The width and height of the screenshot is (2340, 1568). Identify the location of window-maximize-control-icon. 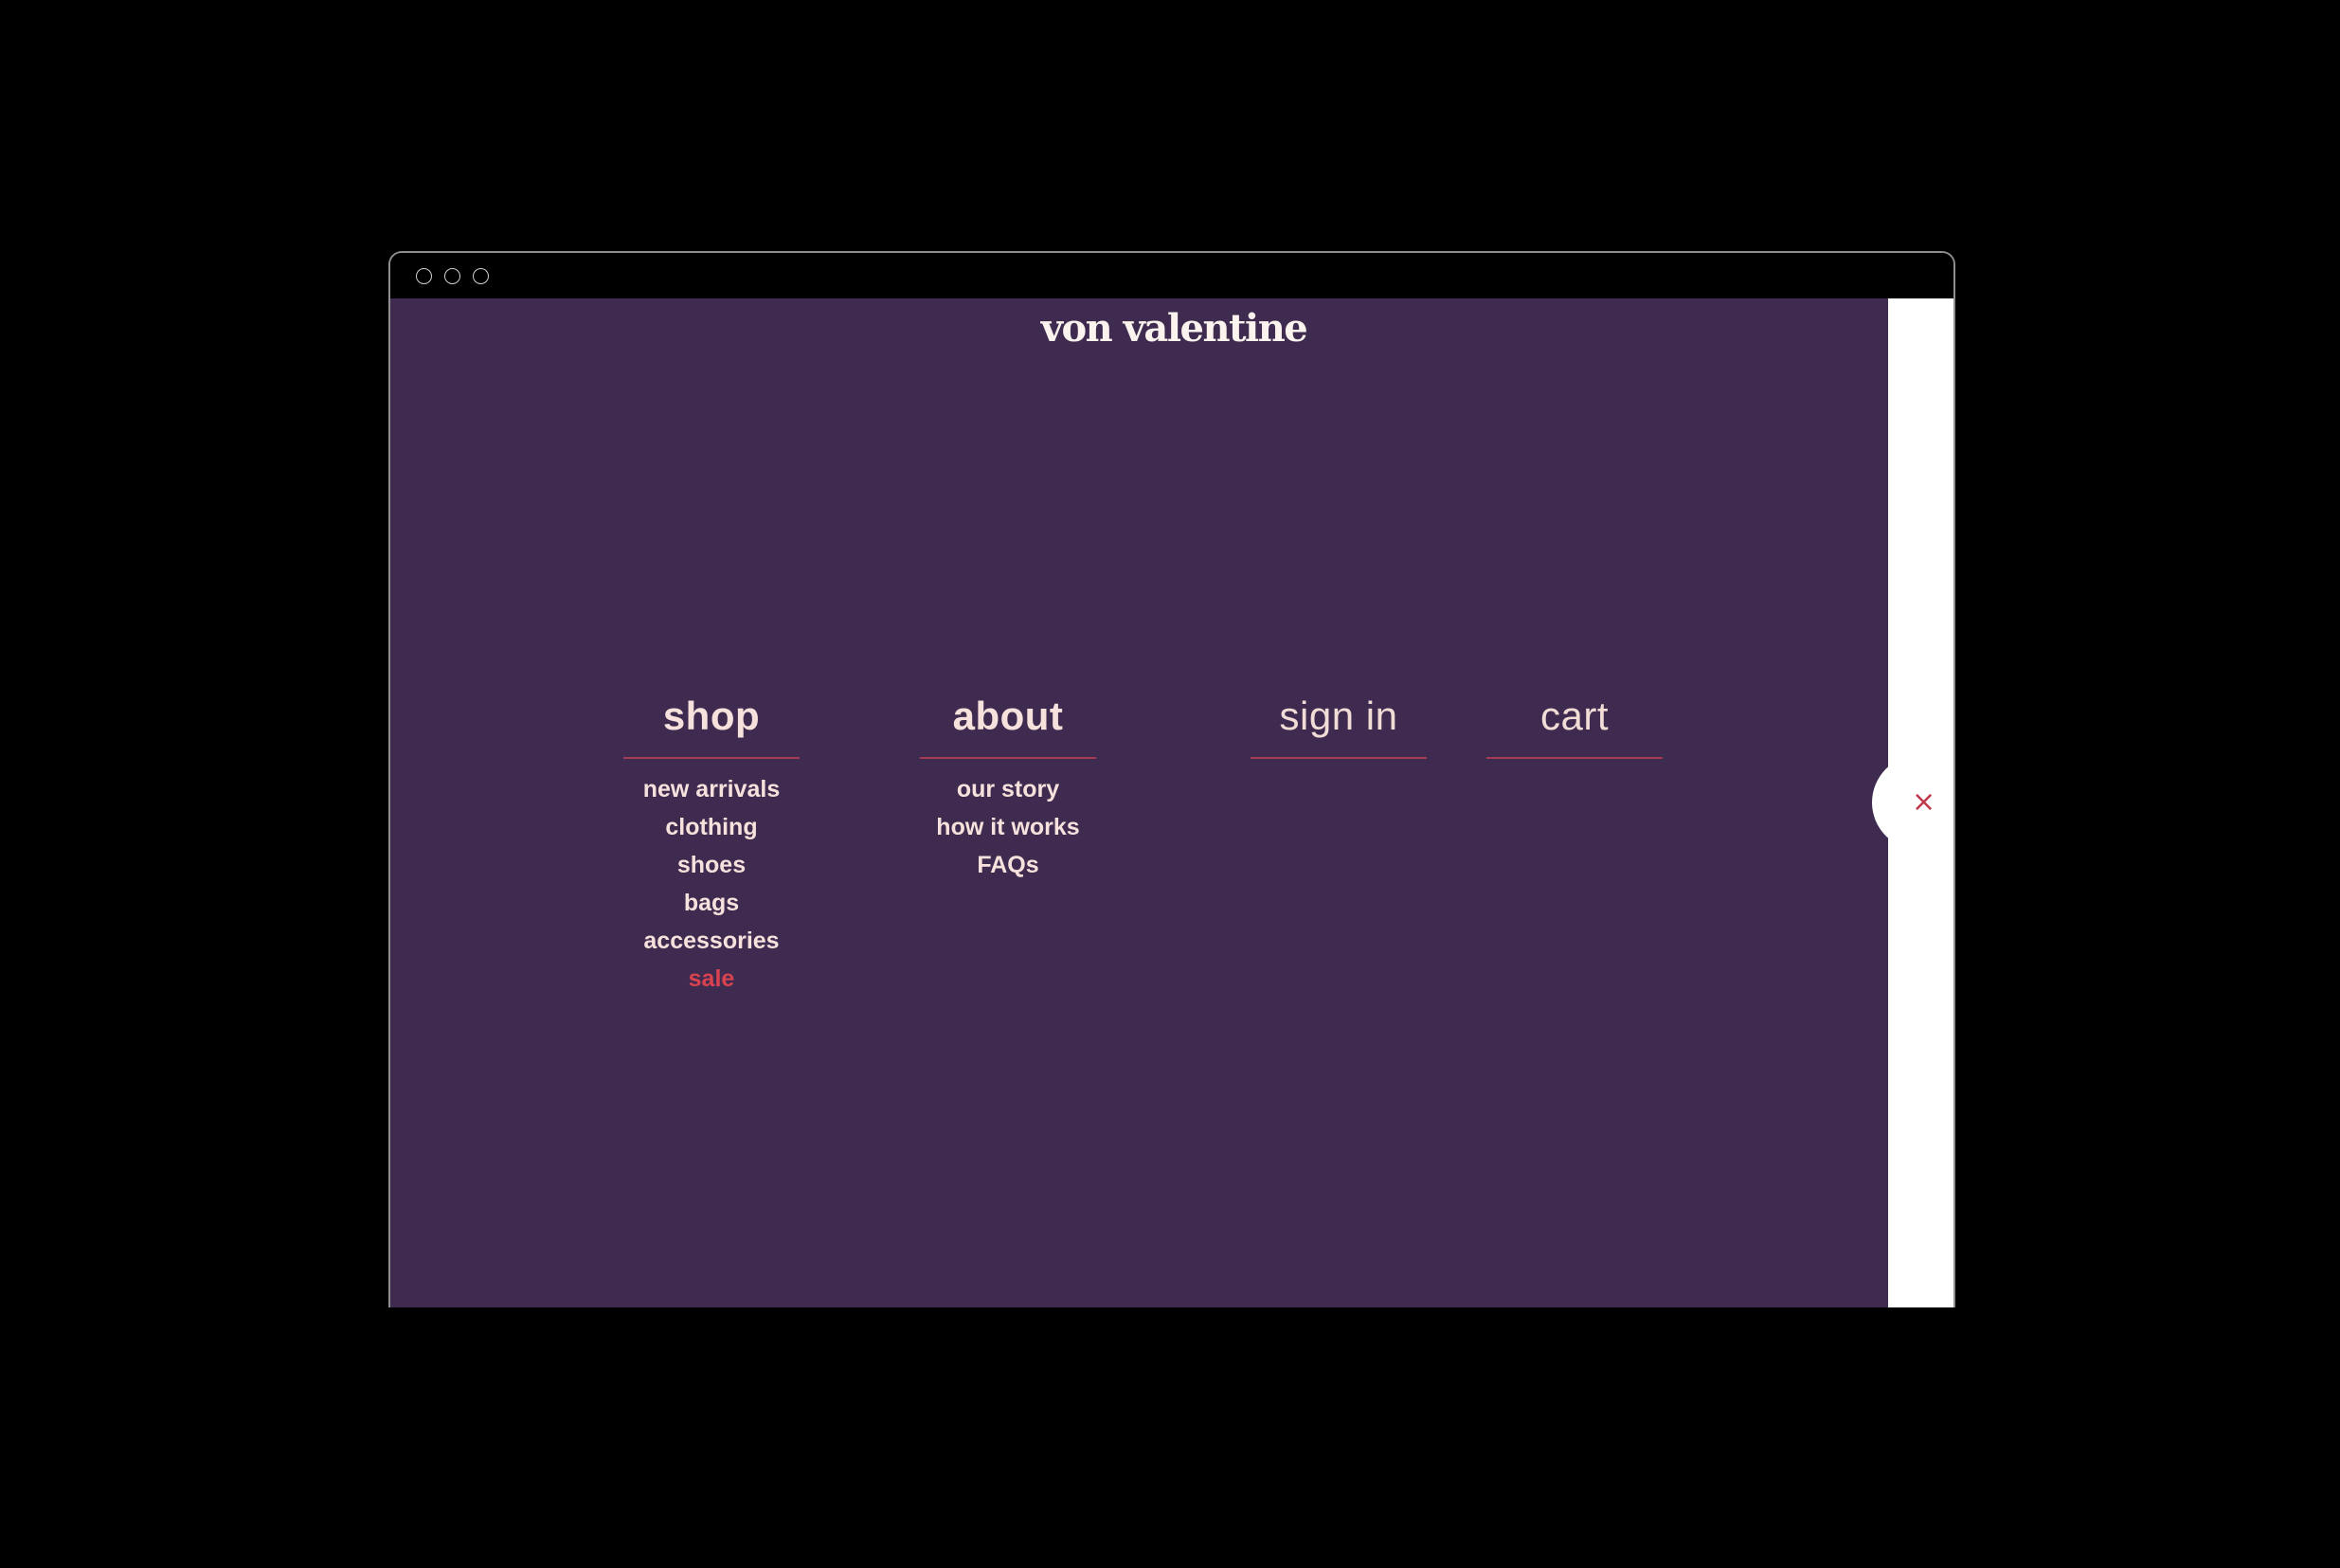
(481, 276).